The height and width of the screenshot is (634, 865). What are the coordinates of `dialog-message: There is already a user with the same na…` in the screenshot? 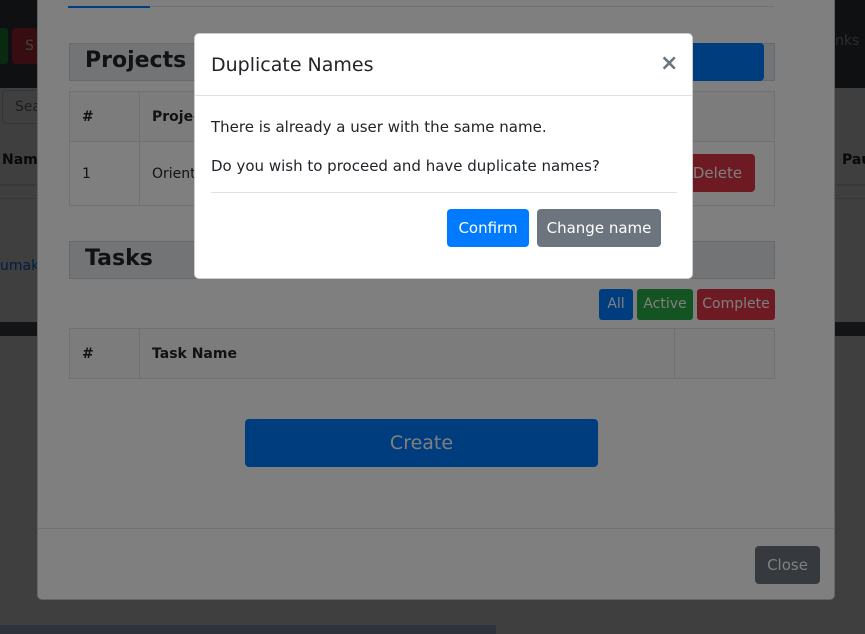 It's located at (379, 127).